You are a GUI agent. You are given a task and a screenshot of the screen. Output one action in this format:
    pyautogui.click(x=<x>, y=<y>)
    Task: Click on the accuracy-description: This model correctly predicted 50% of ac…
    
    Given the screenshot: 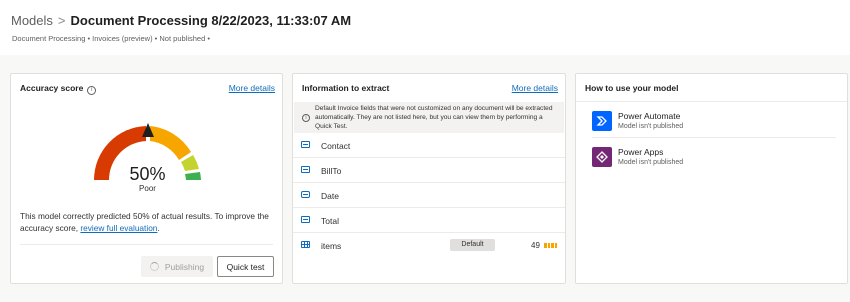 What is the action you would take?
    pyautogui.click(x=144, y=222)
    